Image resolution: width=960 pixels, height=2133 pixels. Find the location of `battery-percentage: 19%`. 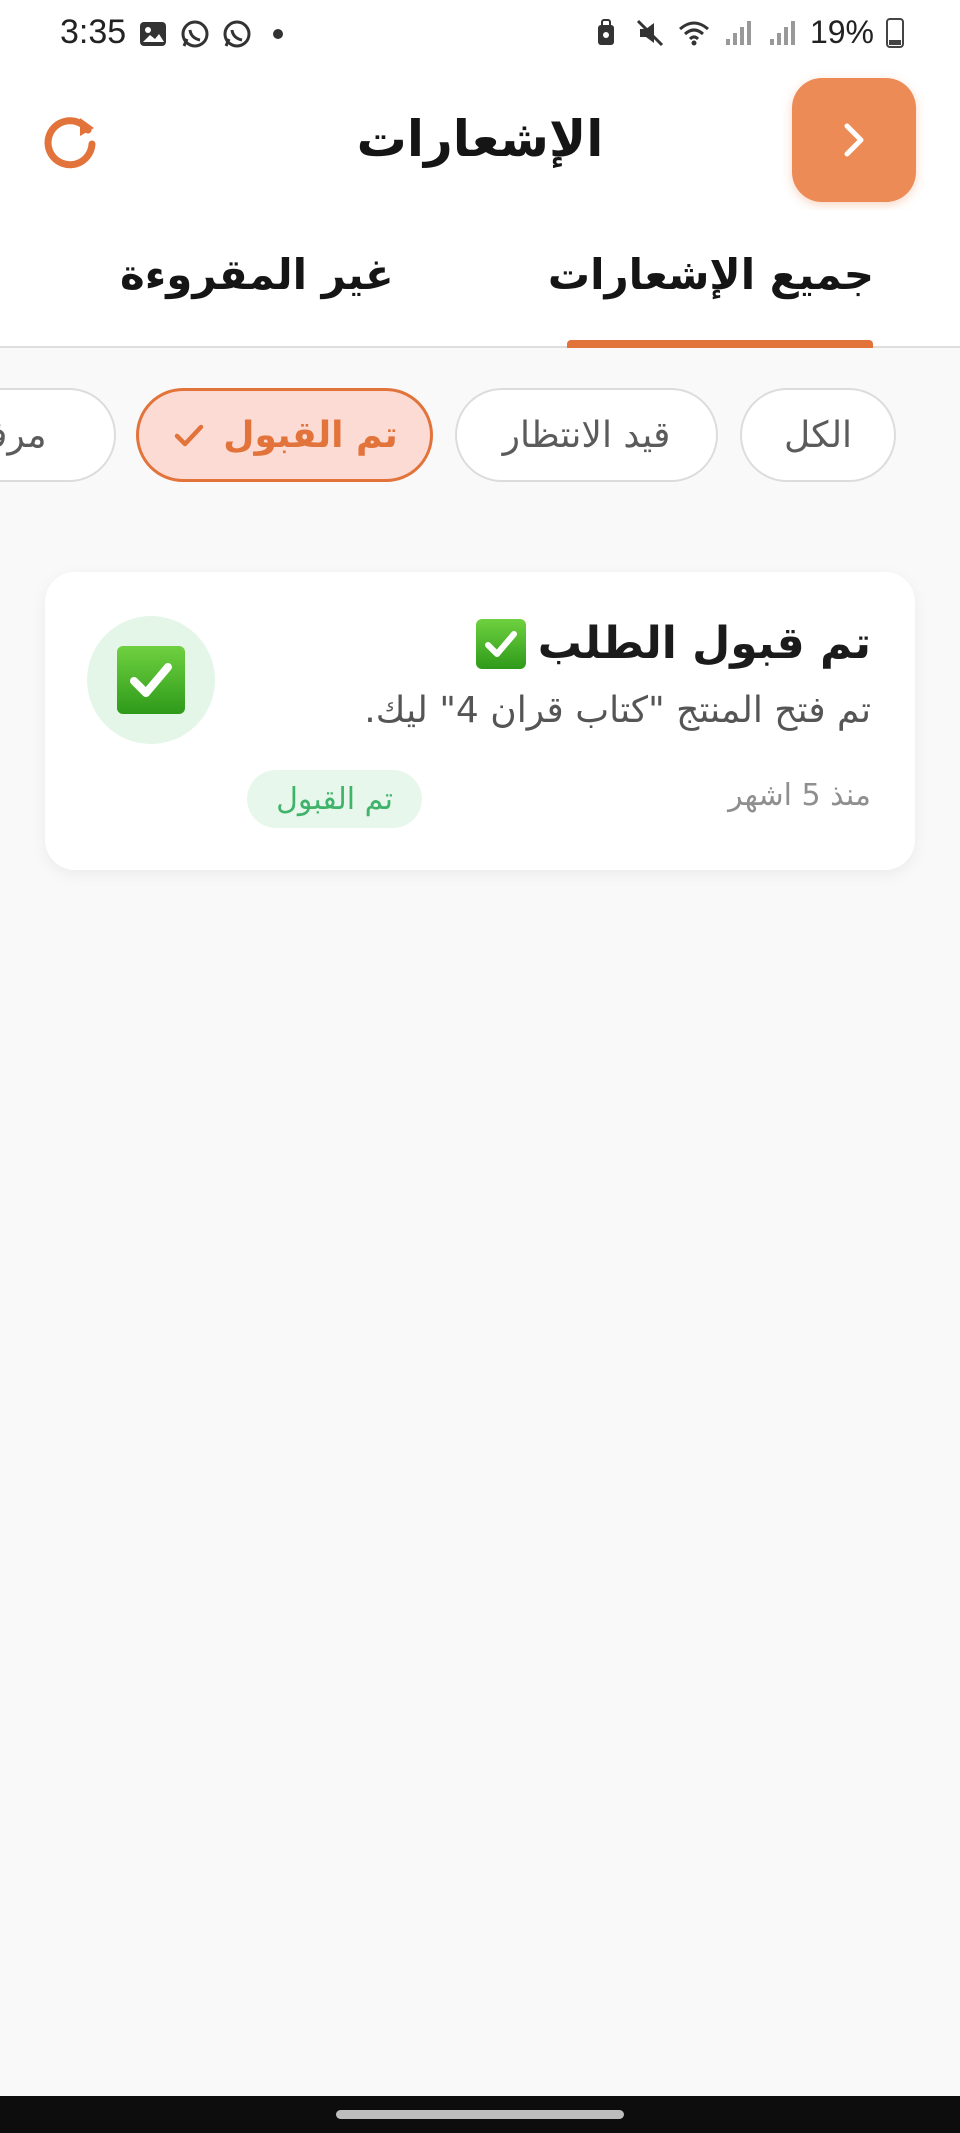

battery-percentage: 19% is located at coordinates (841, 32).